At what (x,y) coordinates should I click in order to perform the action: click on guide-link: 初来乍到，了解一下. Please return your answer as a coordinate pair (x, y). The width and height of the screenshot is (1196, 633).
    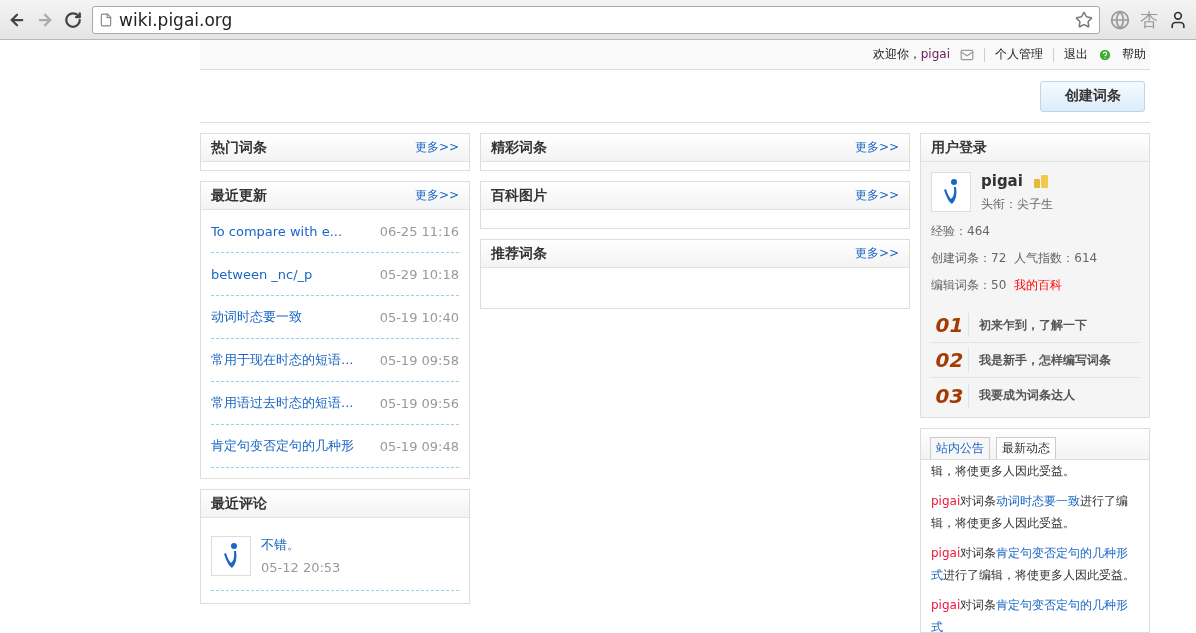
    Looking at the image, I should click on (1033, 325).